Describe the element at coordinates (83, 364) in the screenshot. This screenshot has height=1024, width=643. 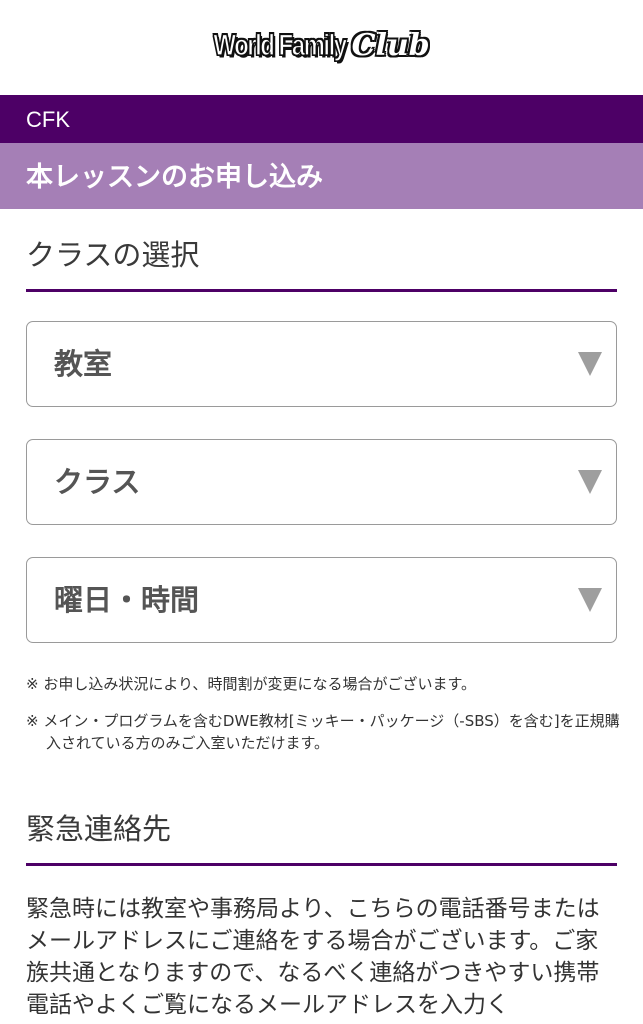
I see `classroom-select-label: 教室` at that location.